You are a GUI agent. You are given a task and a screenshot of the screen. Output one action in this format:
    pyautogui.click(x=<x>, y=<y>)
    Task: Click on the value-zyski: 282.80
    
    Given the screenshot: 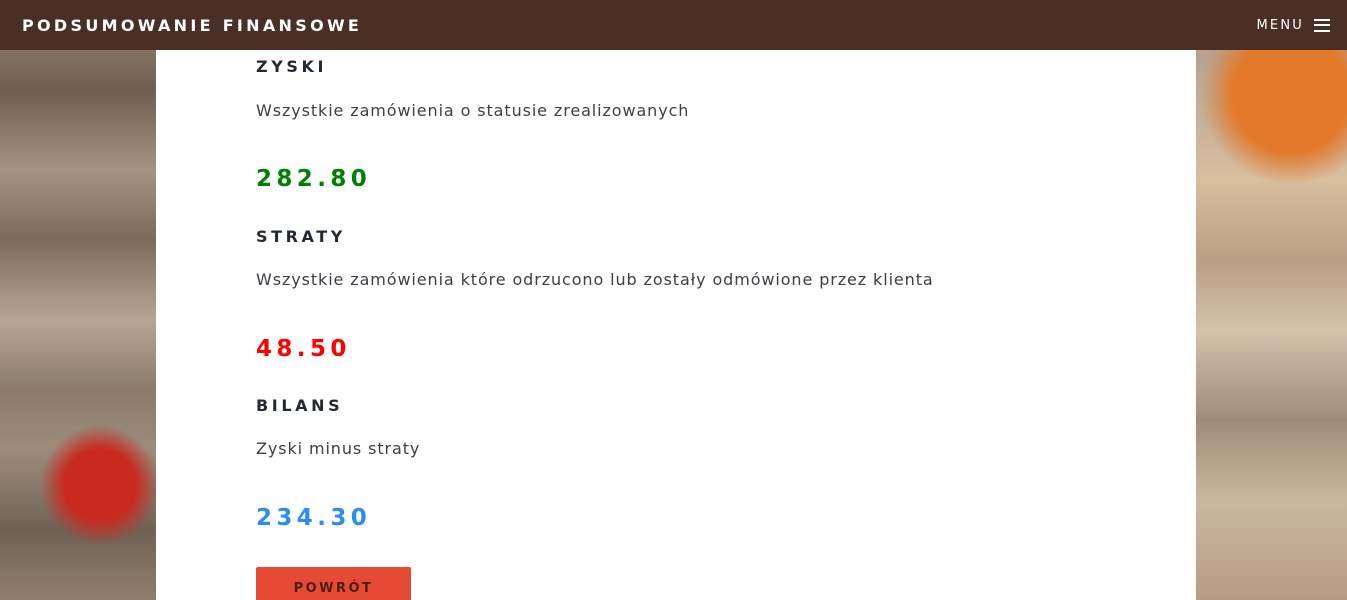 What is the action you would take?
    pyautogui.click(x=314, y=179)
    